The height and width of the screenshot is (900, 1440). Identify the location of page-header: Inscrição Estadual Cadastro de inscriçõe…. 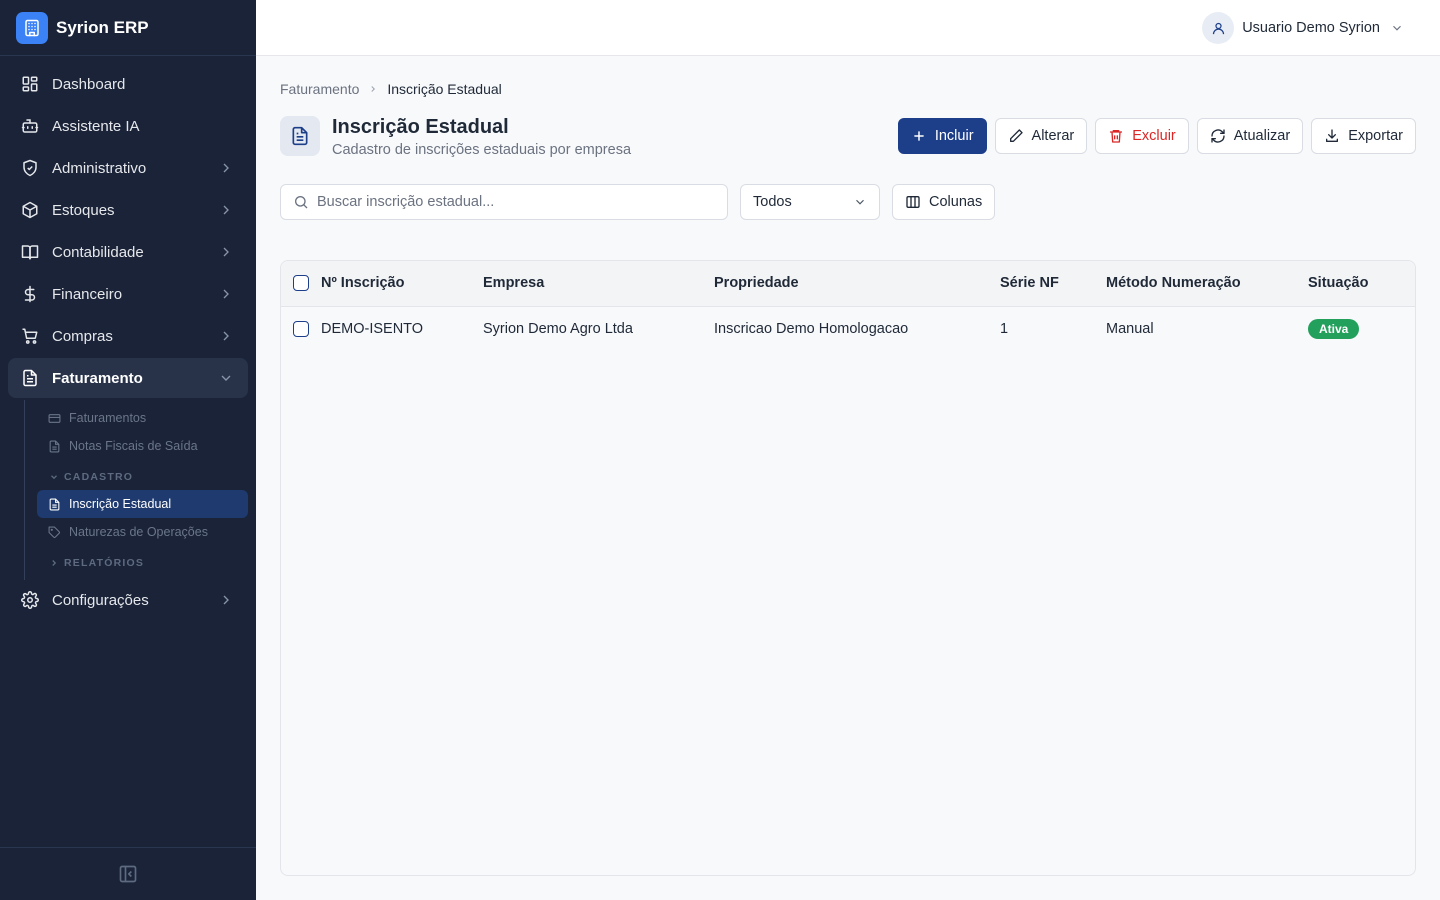
(455, 137).